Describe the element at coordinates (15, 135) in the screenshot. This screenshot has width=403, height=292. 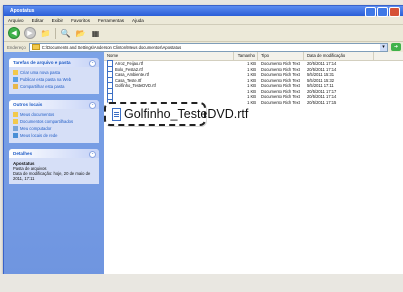
I see `network-icon` at that location.